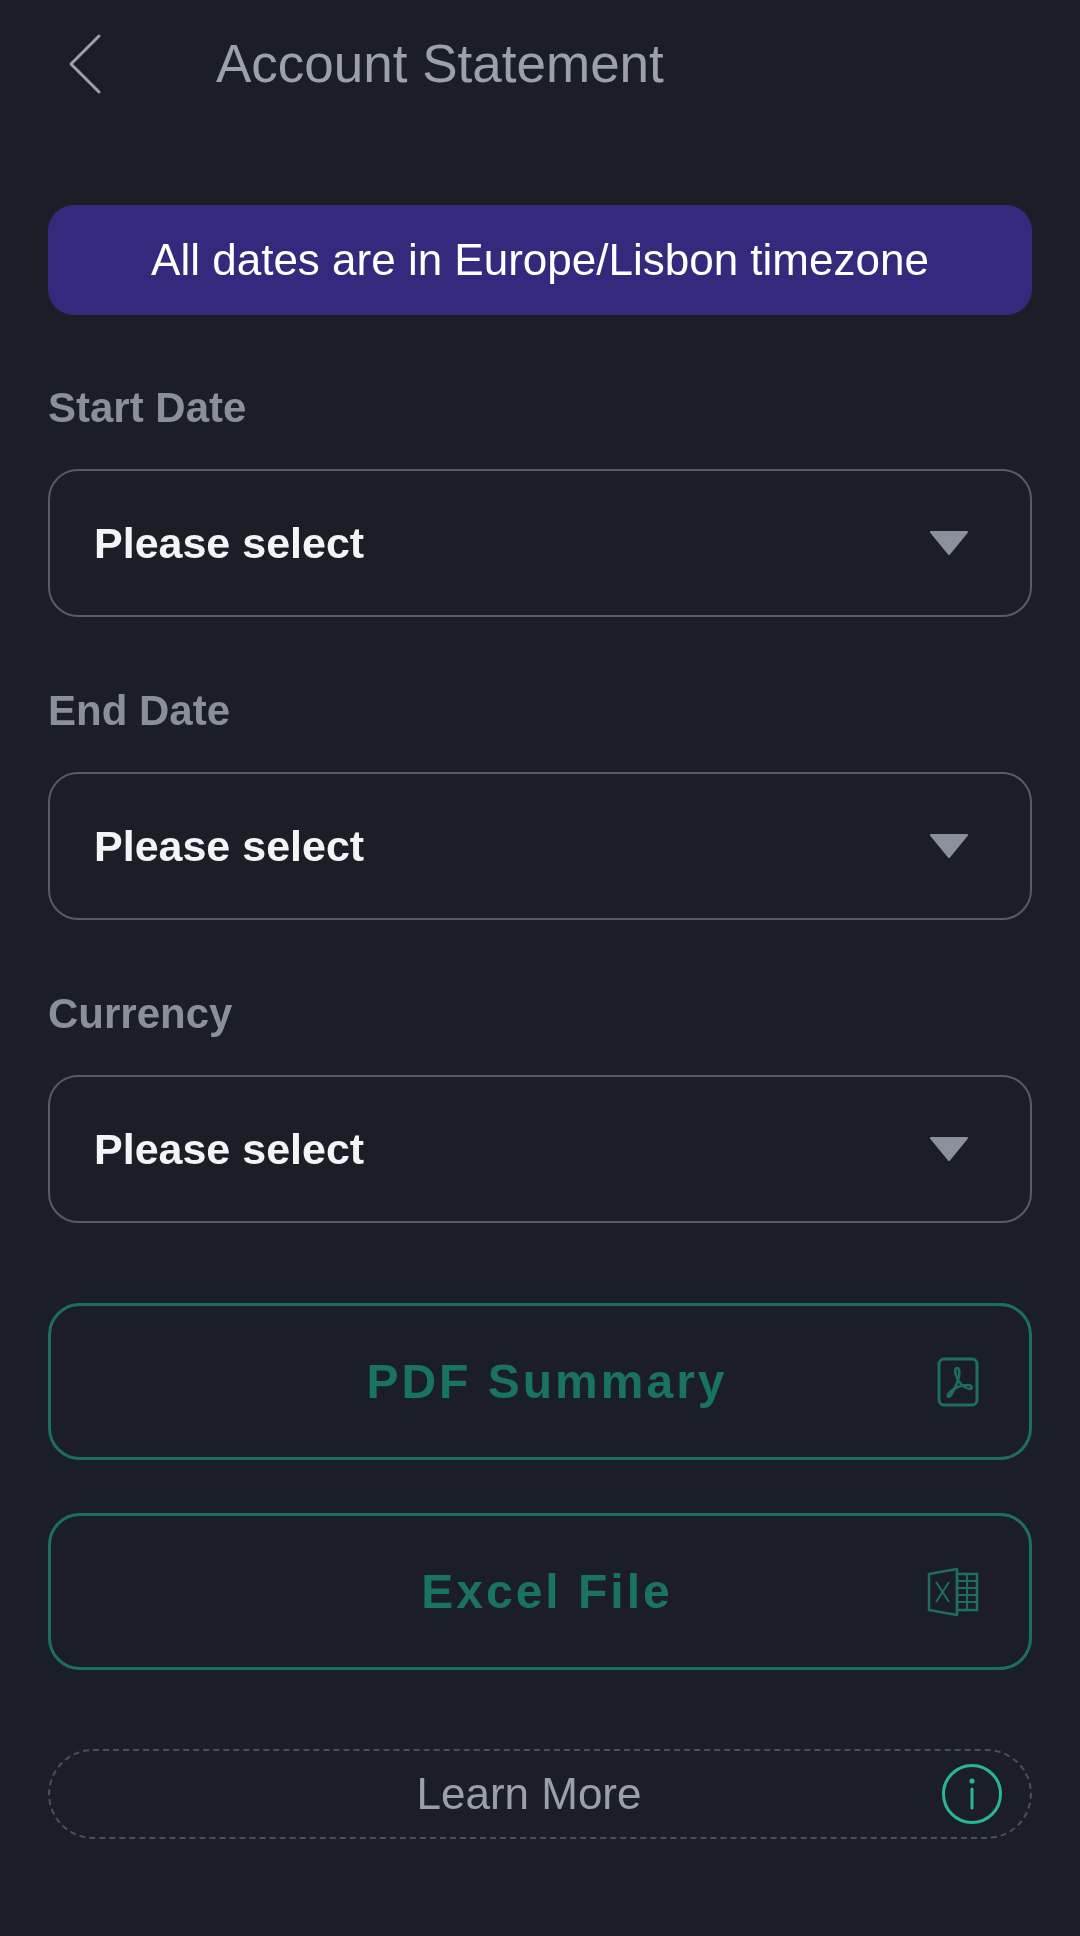 The height and width of the screenshot is (1936, 1080). I want to click on info-icon, so click(972, 1794).